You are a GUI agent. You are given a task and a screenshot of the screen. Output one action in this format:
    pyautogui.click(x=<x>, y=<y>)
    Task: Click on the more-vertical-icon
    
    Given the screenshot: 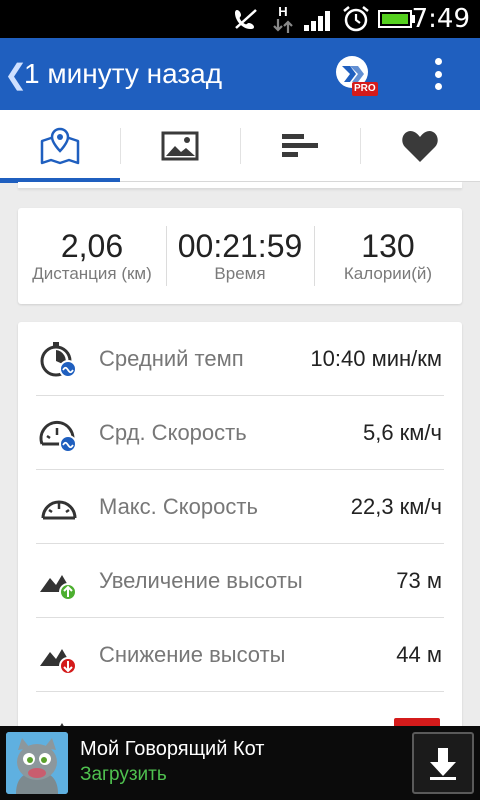 What is the action you would take?
    pyautogui.click(x=438, y=74)
    